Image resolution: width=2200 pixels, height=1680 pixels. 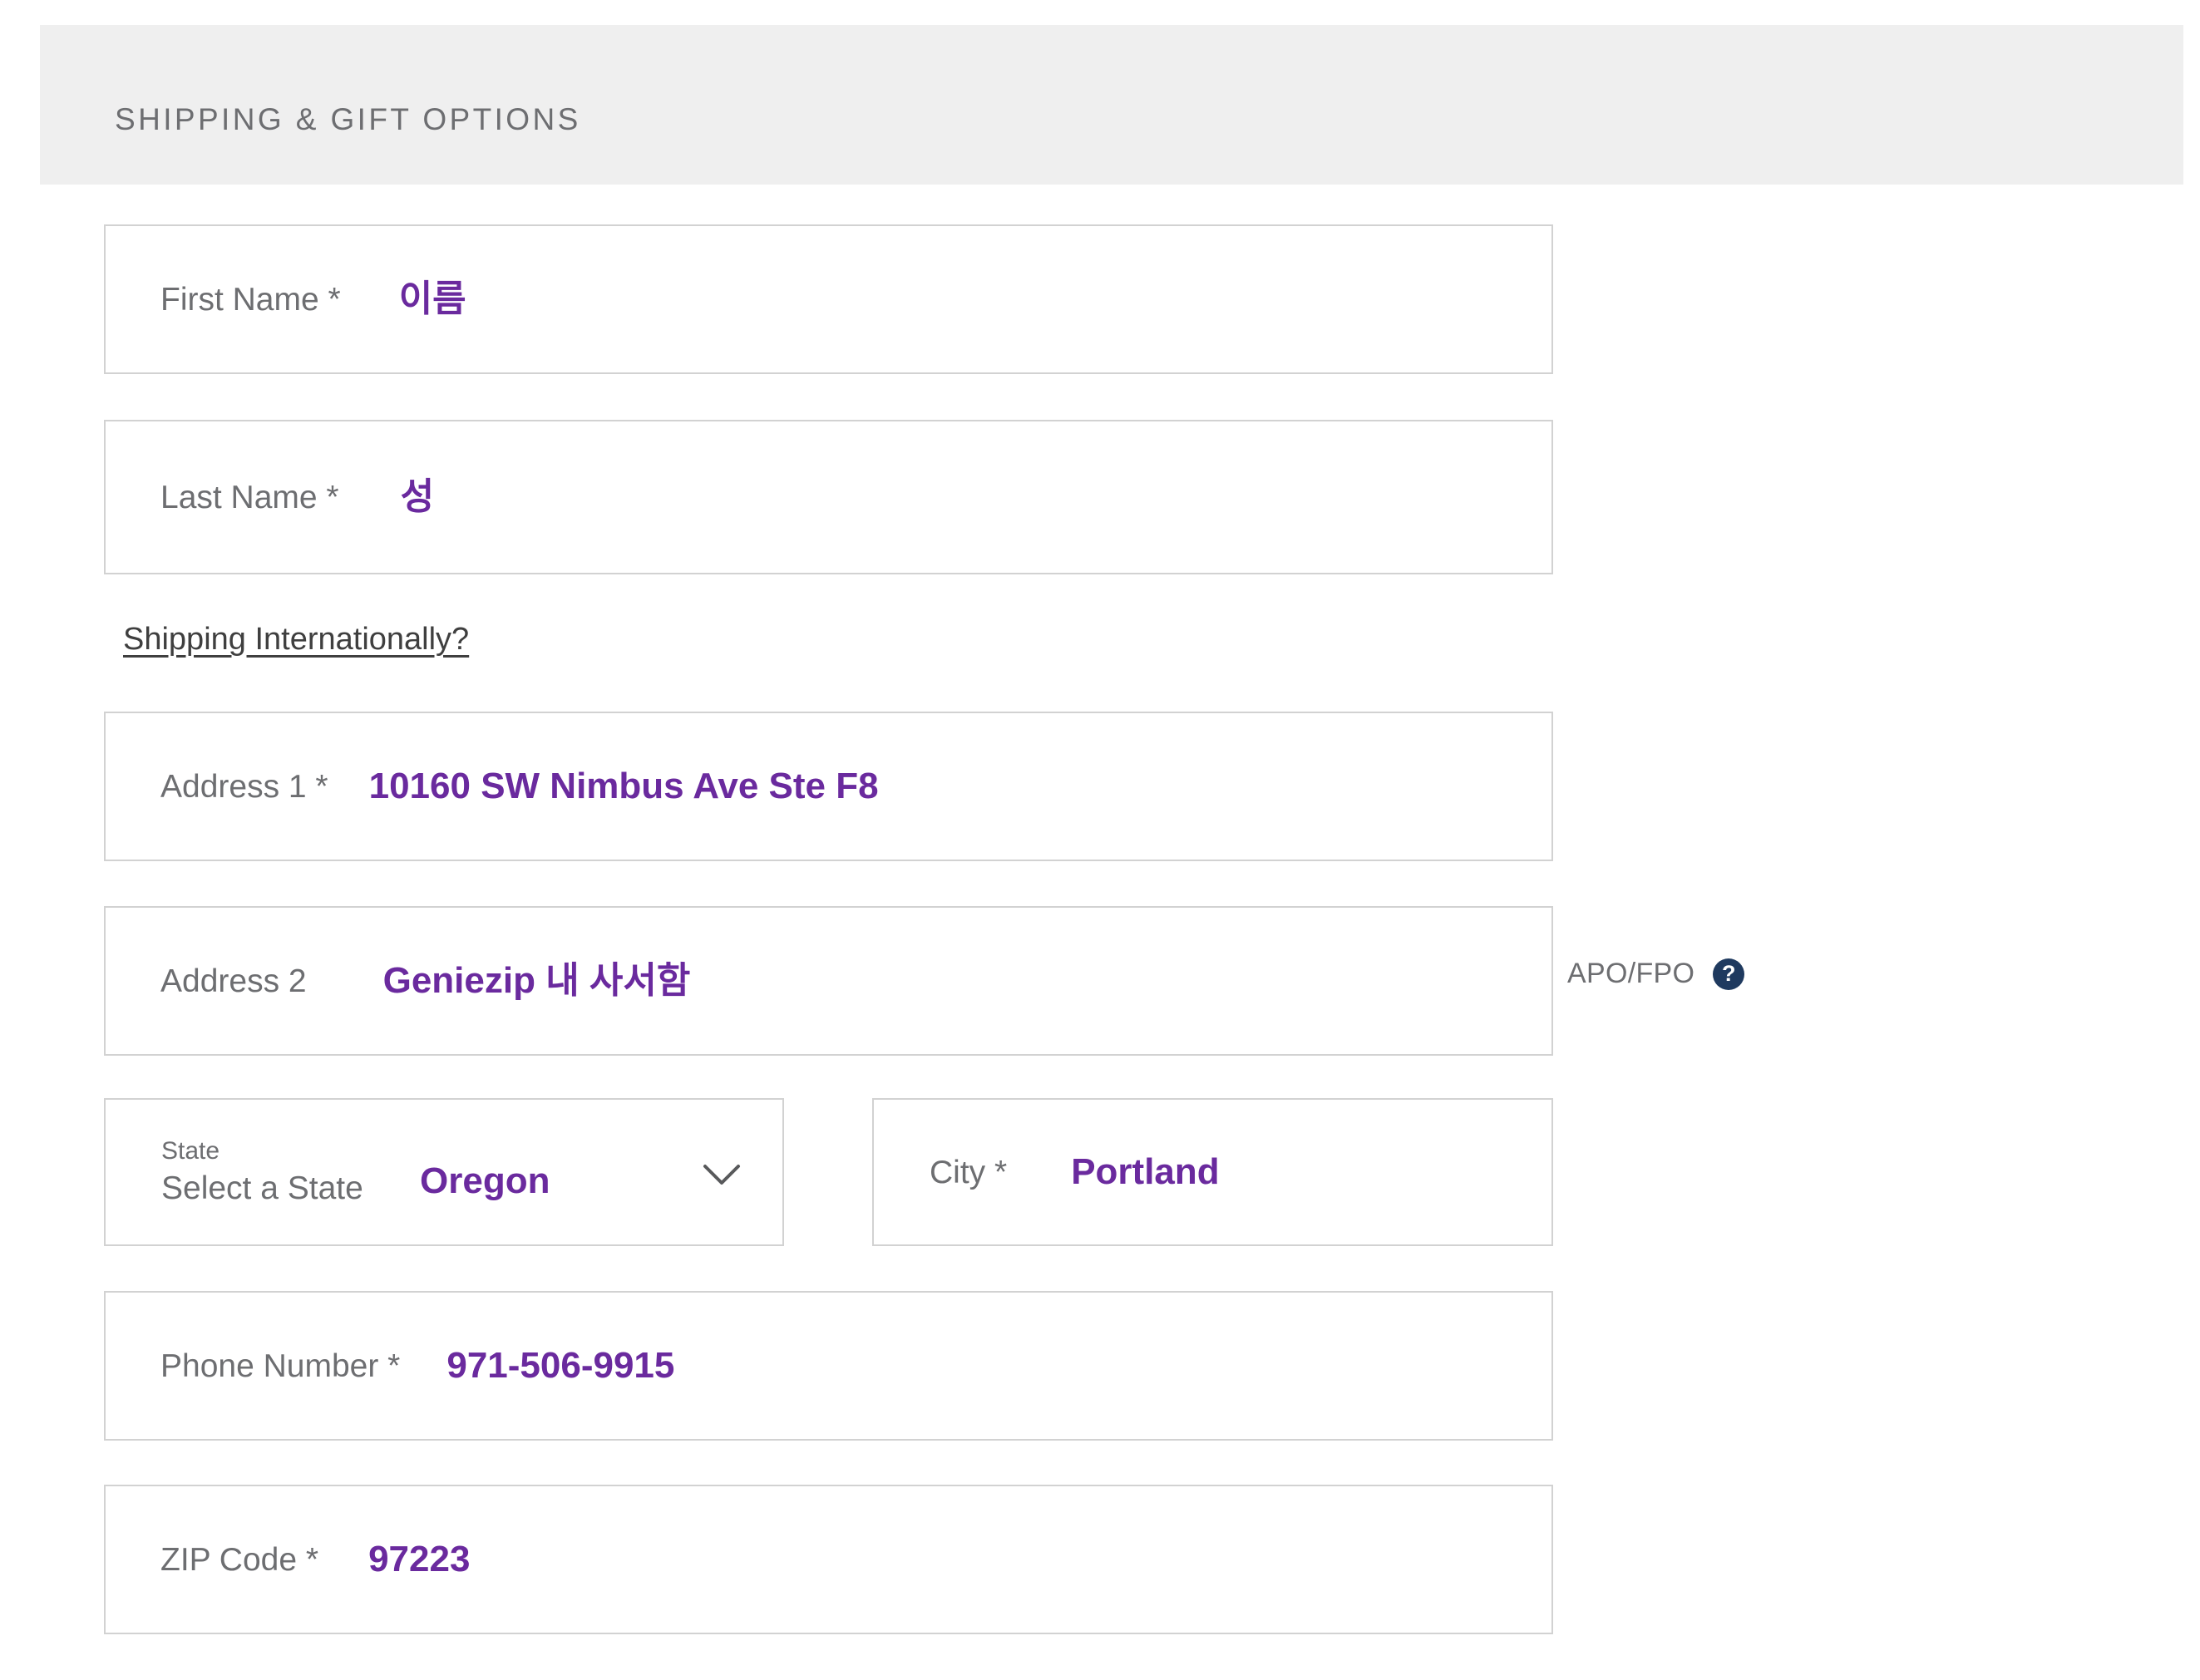 I want to click on state-select: State Select a State Oregon, so click(x=444, y=1172).